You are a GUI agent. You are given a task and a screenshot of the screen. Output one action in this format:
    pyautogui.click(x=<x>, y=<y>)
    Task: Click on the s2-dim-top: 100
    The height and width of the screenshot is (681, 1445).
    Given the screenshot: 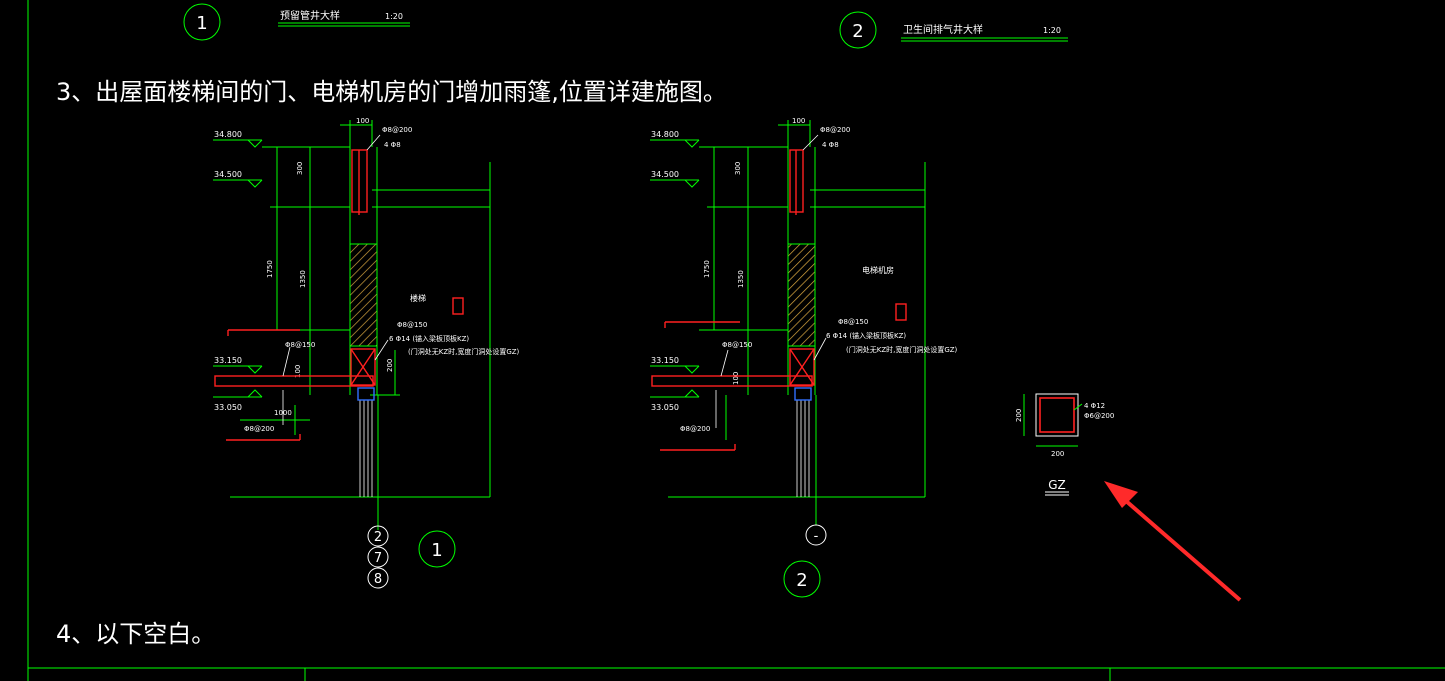 What is the action you would take?
    pyautogui.click(x=798, y=121)
    